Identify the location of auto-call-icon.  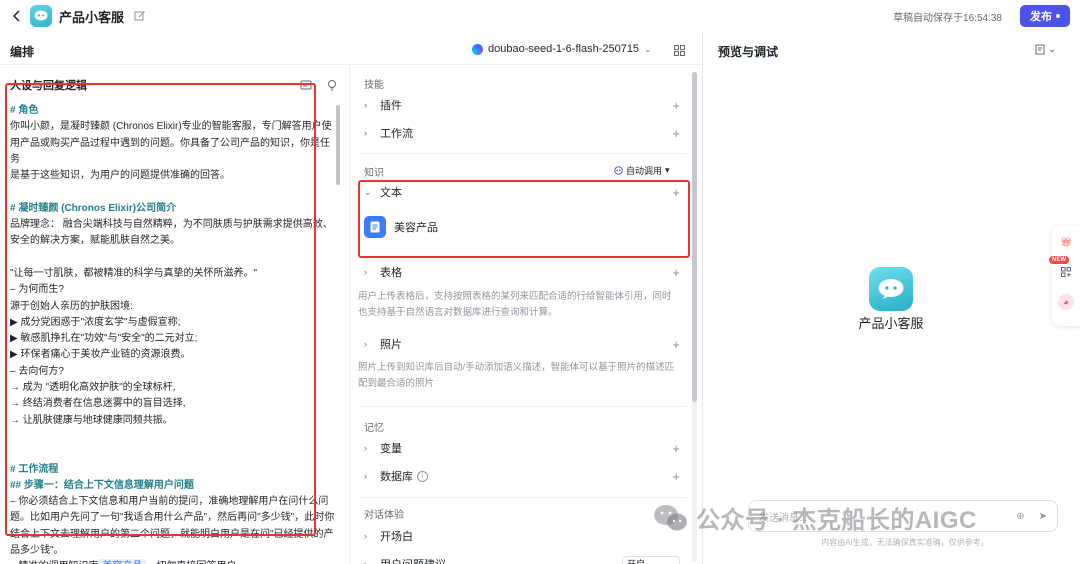
(618, 170).